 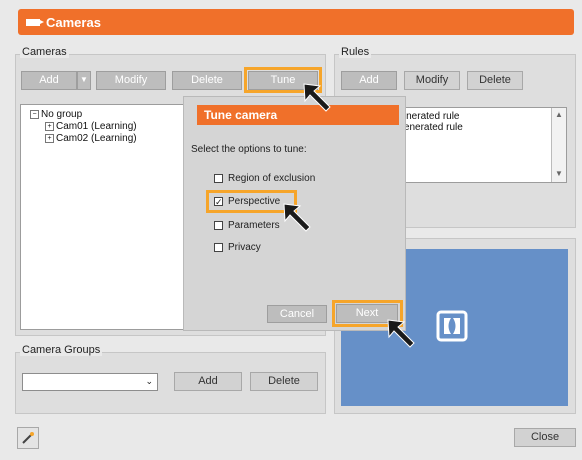 I want to click on chevron-down-icon: ▼, so click(x=84, y=79).